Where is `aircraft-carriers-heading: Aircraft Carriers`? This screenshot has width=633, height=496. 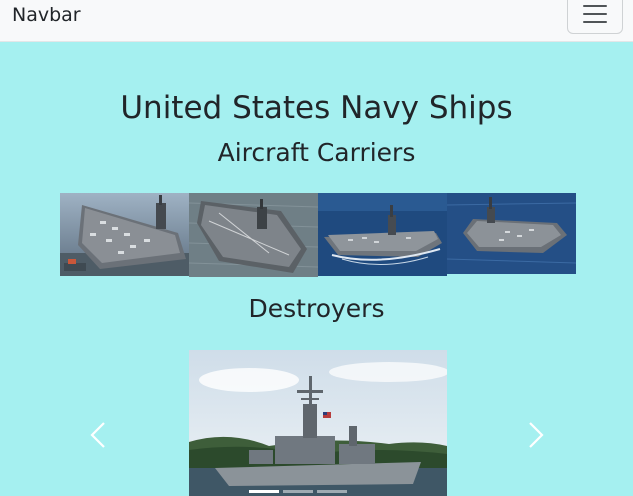
aircraft-carriers-heading: Aircraft Carriers is located at coordinates (316, 152).